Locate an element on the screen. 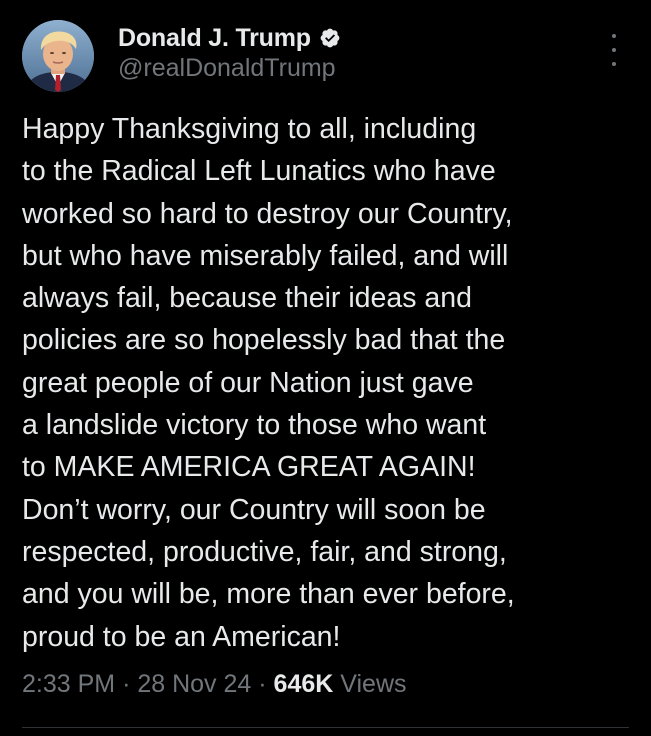 The width and height of the screenshot is (651, 736). divider is located at coordinates (325, 727).